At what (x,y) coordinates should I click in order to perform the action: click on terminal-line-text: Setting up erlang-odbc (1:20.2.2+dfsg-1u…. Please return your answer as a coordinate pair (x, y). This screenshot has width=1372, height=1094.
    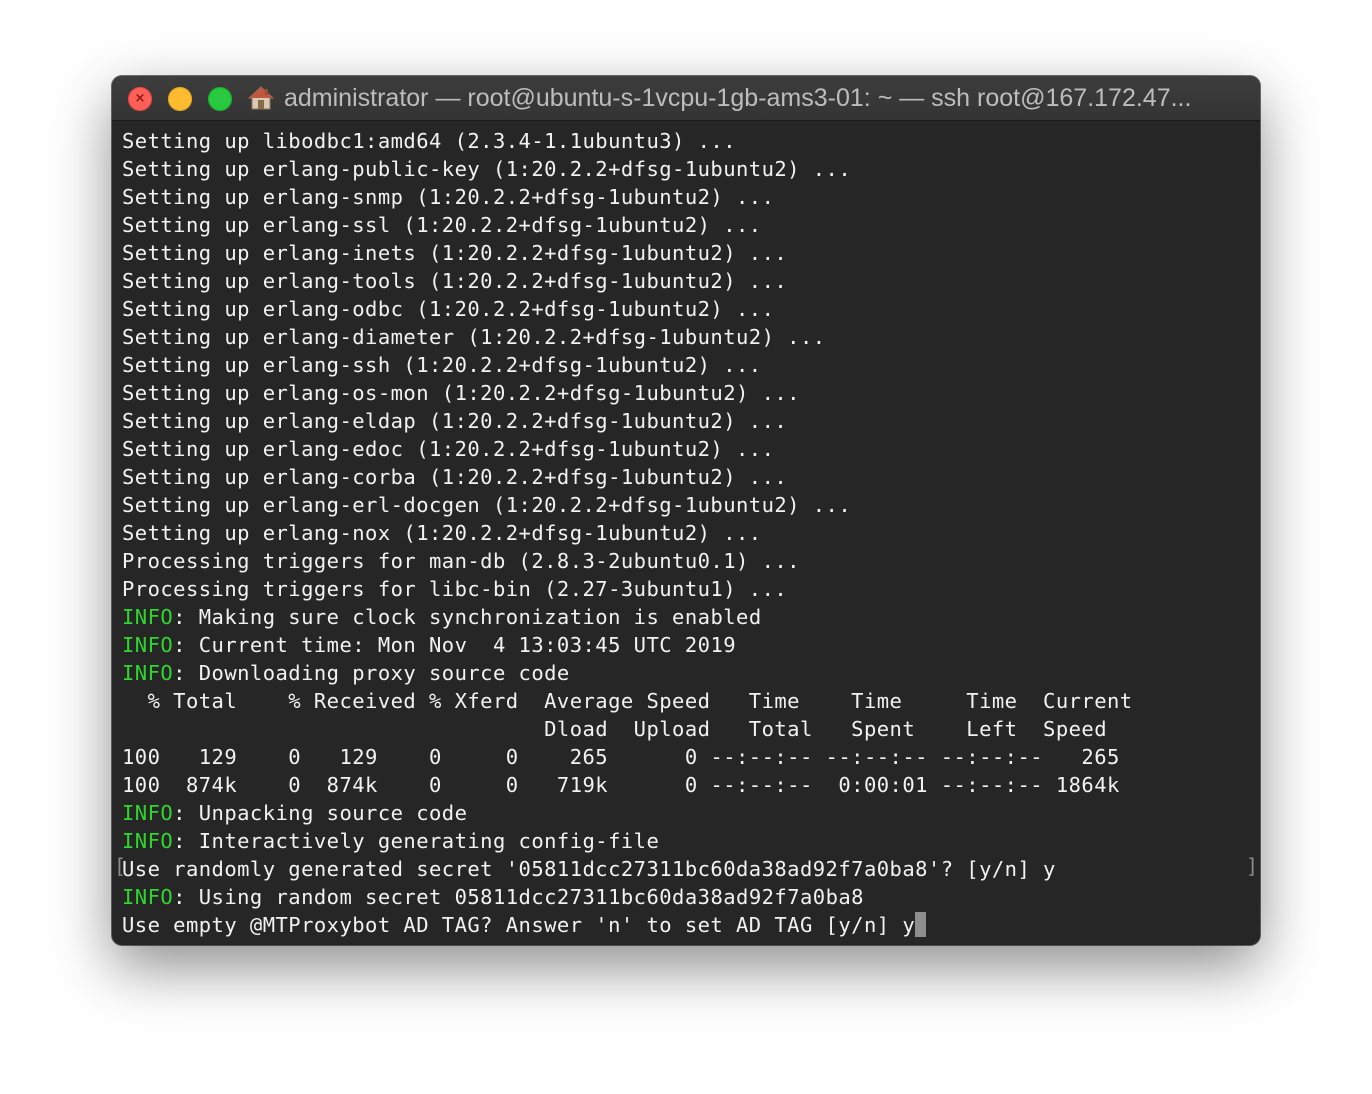
    Looking at the image, I should click on (448, 309).